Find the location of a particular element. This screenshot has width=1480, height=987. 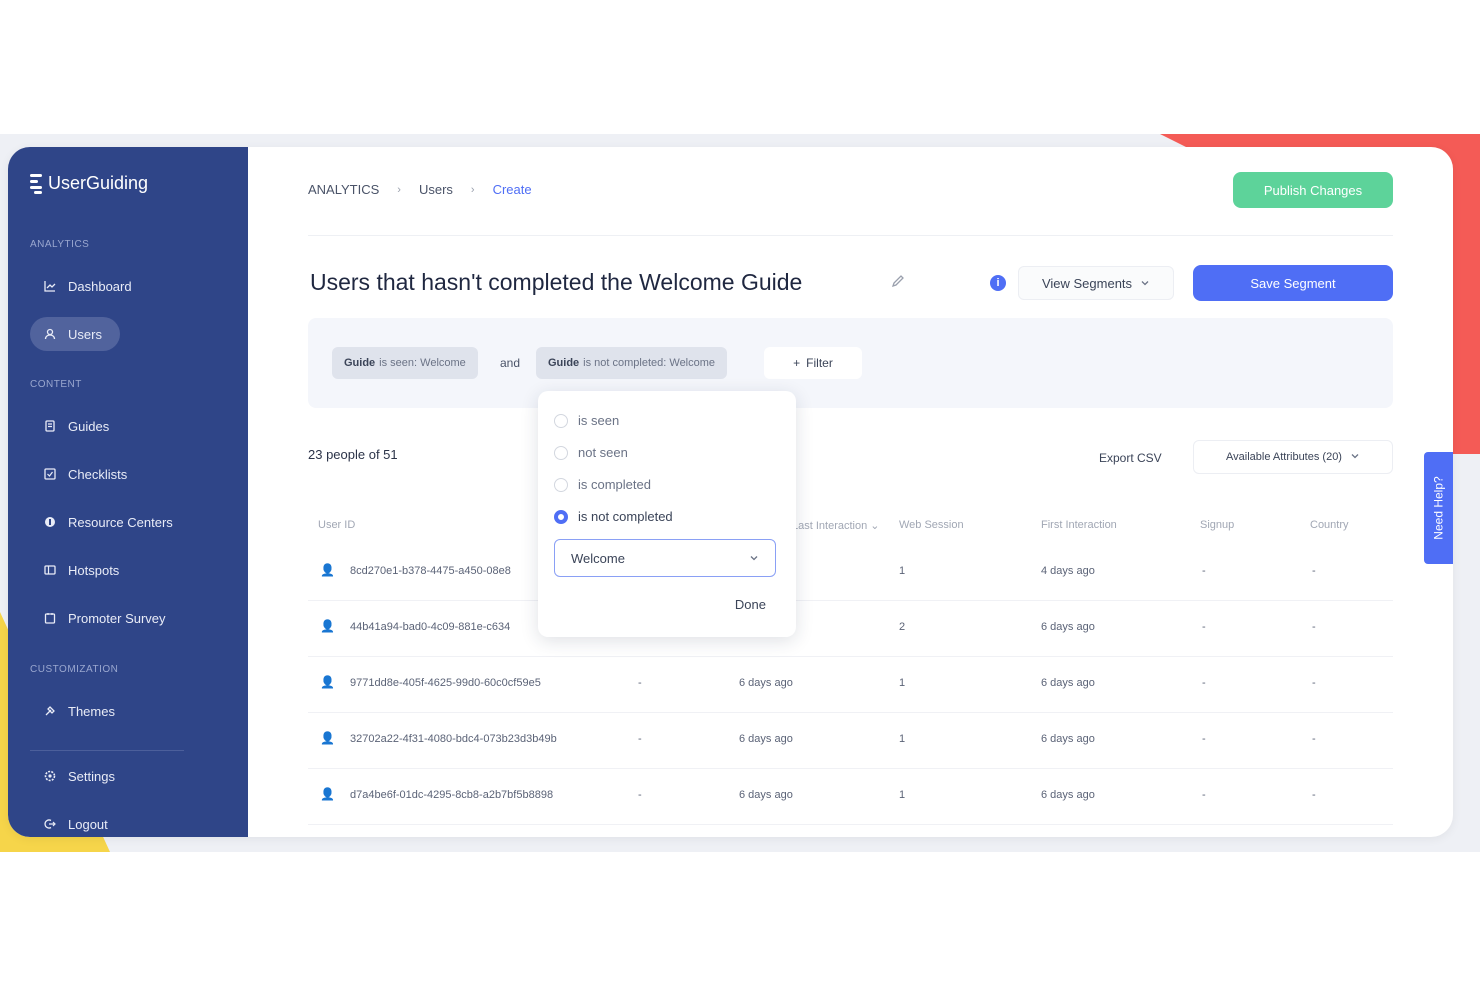

resource-center-icon is located at coordinates (50, 522).